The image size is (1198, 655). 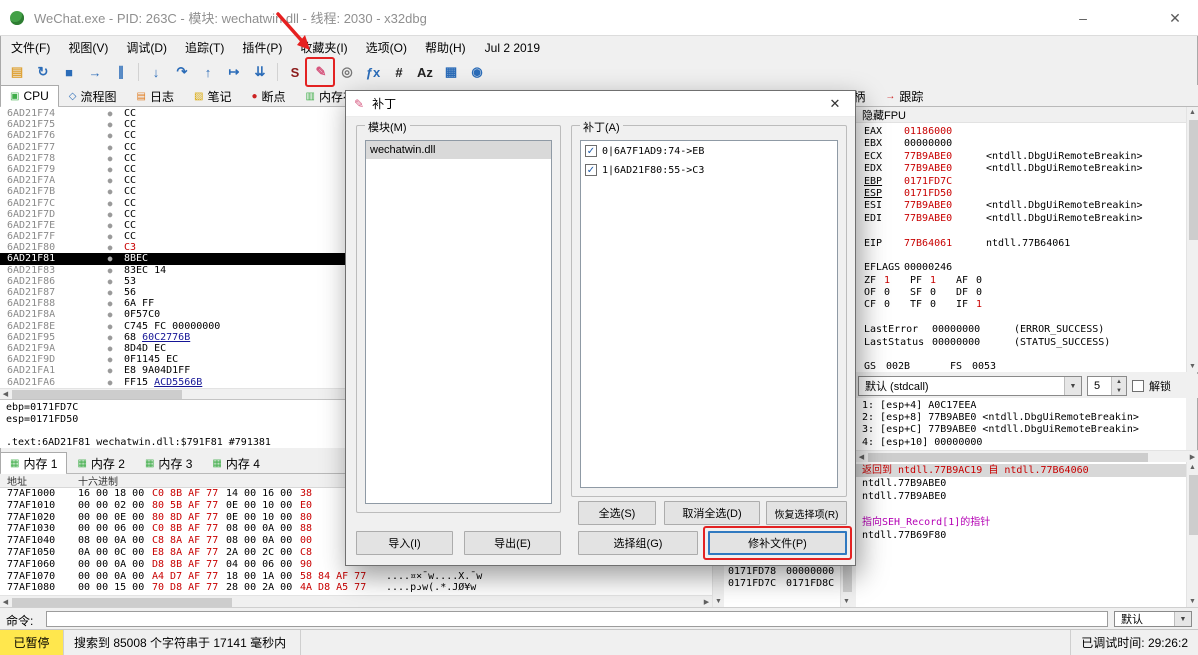 What do you see at coordinates (1025, 281) in the screenshot?
I see `flags-row: ZF 1 PF 1 AF 0` at bounding box center [1025, 281].